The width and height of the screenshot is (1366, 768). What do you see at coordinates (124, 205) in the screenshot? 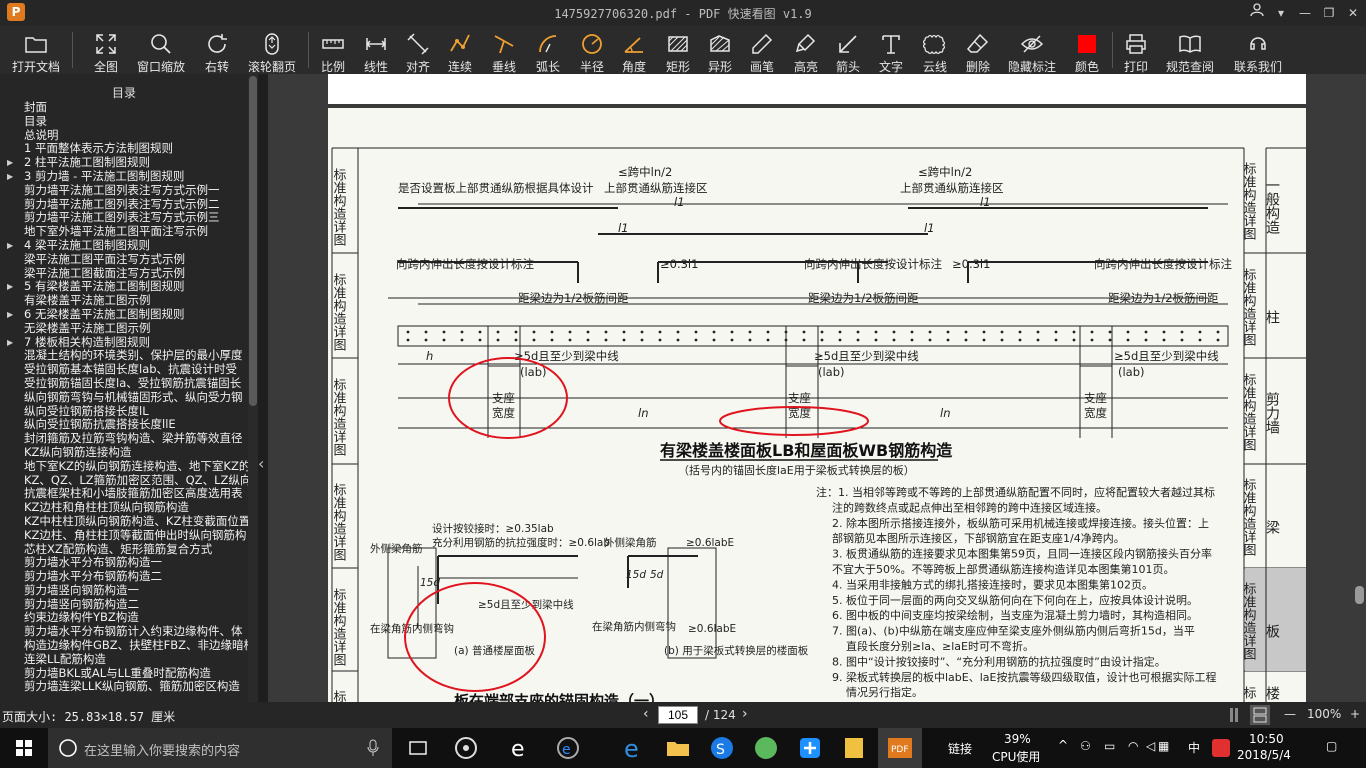
I see `toc-item: 剪力墙平法施工图列表注写方式示例二` at bounding box center [124, 205].